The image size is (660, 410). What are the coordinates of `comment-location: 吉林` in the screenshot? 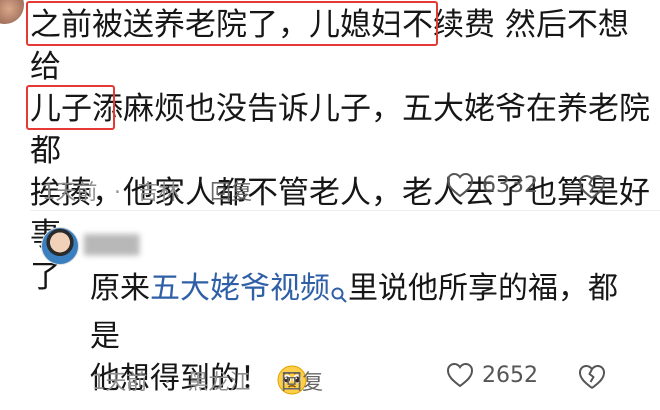 It's located at (158, 192).